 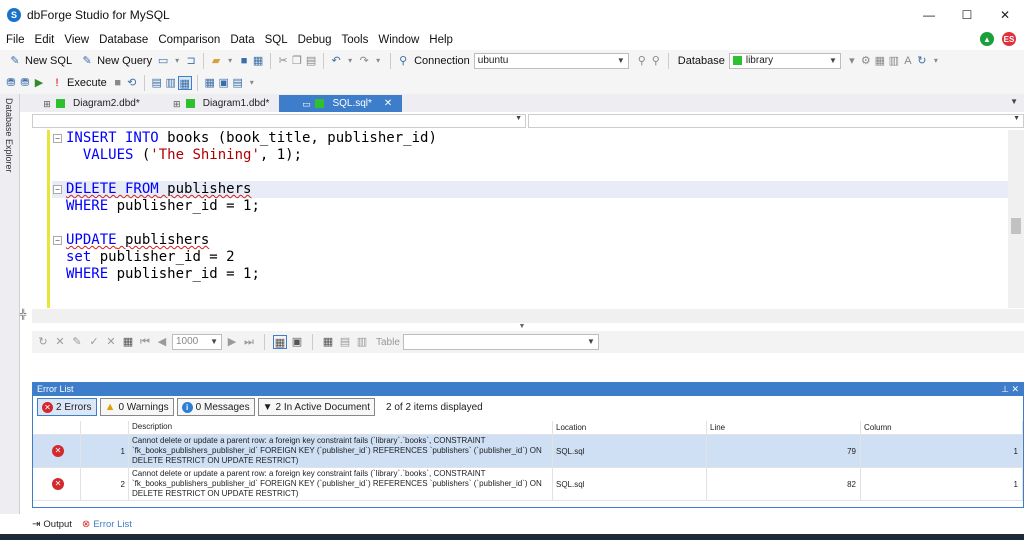 I want to click on column-header-description: Description, so click(x=341, y=428).